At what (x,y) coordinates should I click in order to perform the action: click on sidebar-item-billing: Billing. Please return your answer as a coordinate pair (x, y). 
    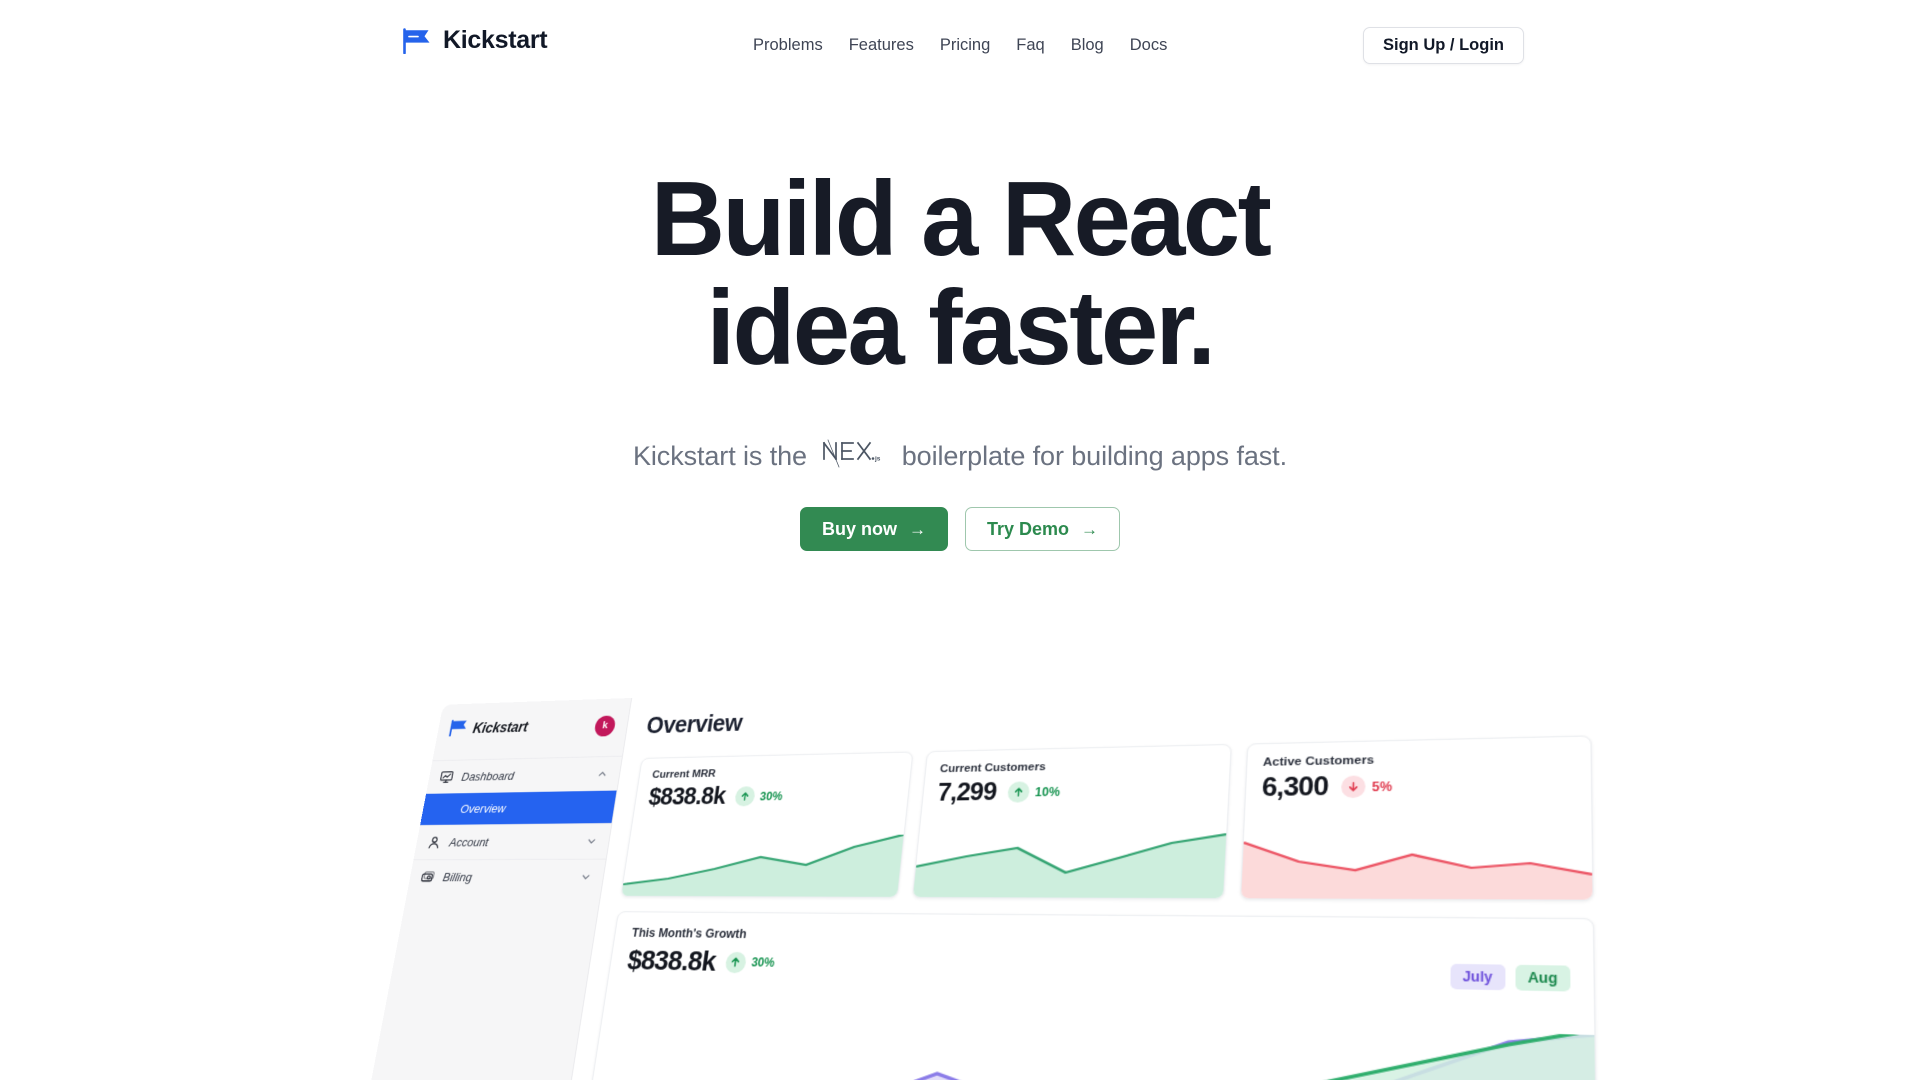
    Looking at the image, I should click on (506, 876).